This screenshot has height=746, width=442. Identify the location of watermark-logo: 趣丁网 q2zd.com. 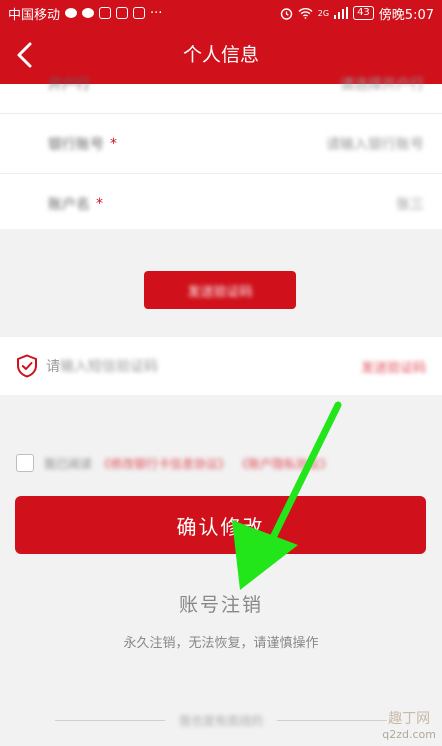
(409, 727).